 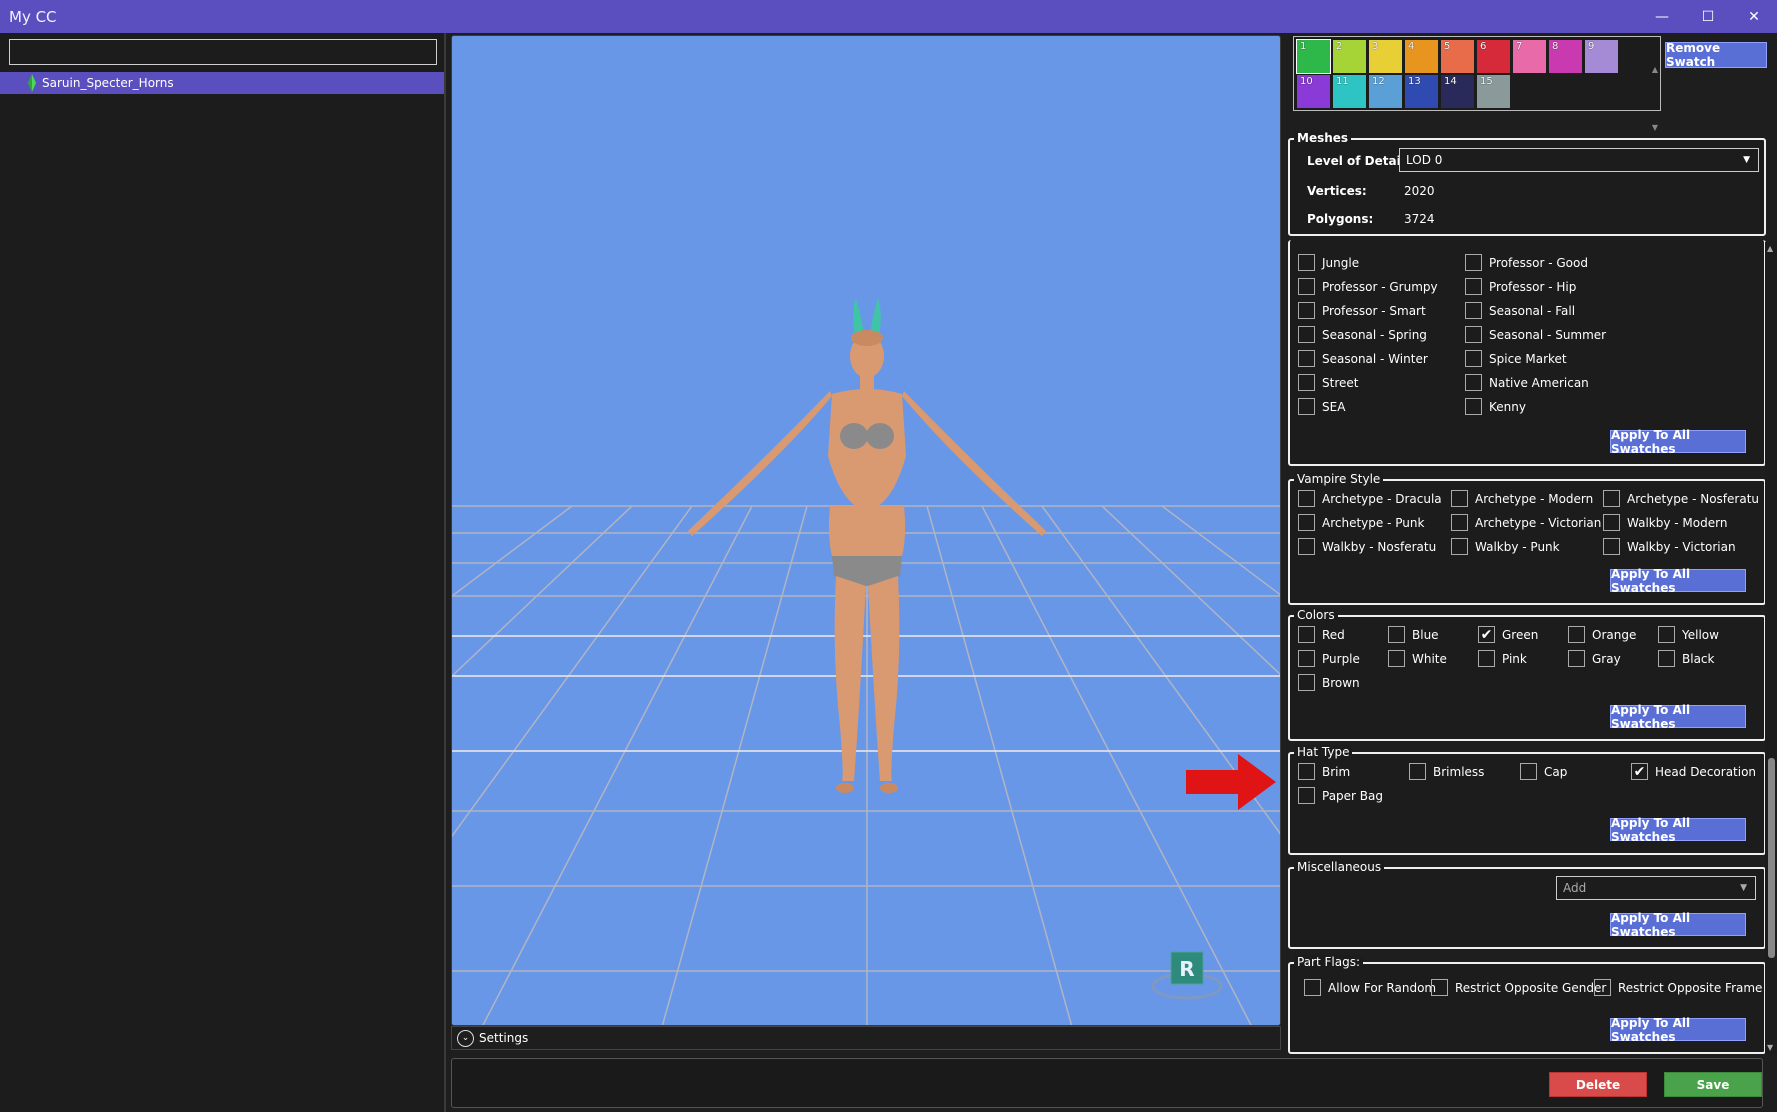 What do you see at coordinates (1662, 16) in the screenshot?
I see `minimize-icon: —` at bounding box center [1662, 16].